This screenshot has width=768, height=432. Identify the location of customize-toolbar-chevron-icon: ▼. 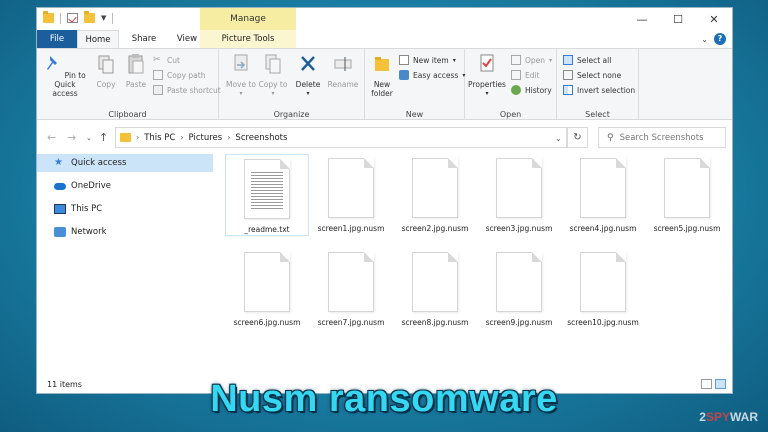
(103, 18).